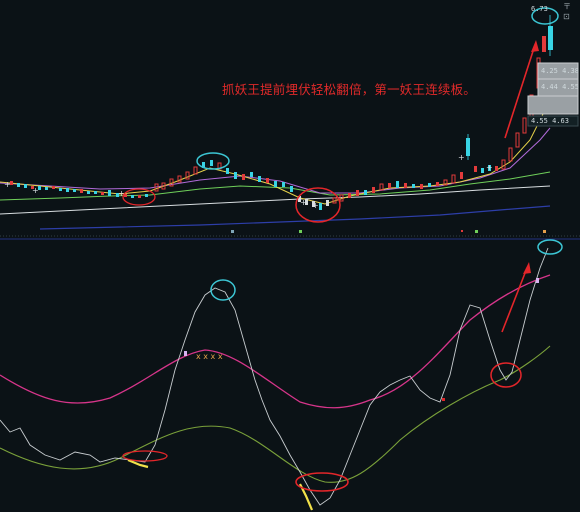 Image resolution: width=580 pixels, height=512 pixels. I want to click on osc-x-markers: x x x x, so click(209, 356).